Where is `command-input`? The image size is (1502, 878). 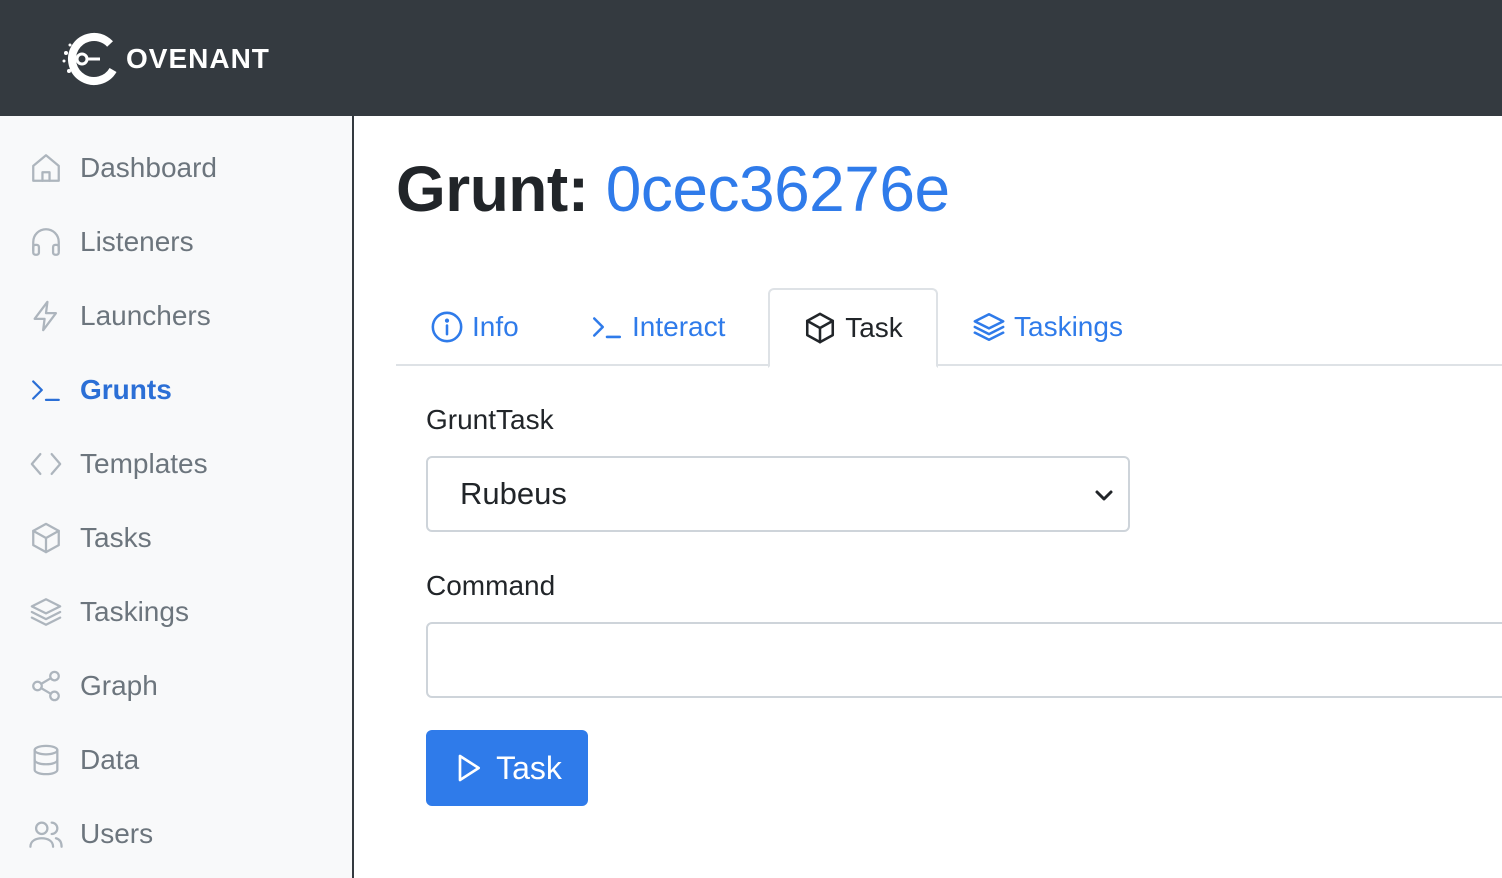
command-input is located at coordinates (964, 660).